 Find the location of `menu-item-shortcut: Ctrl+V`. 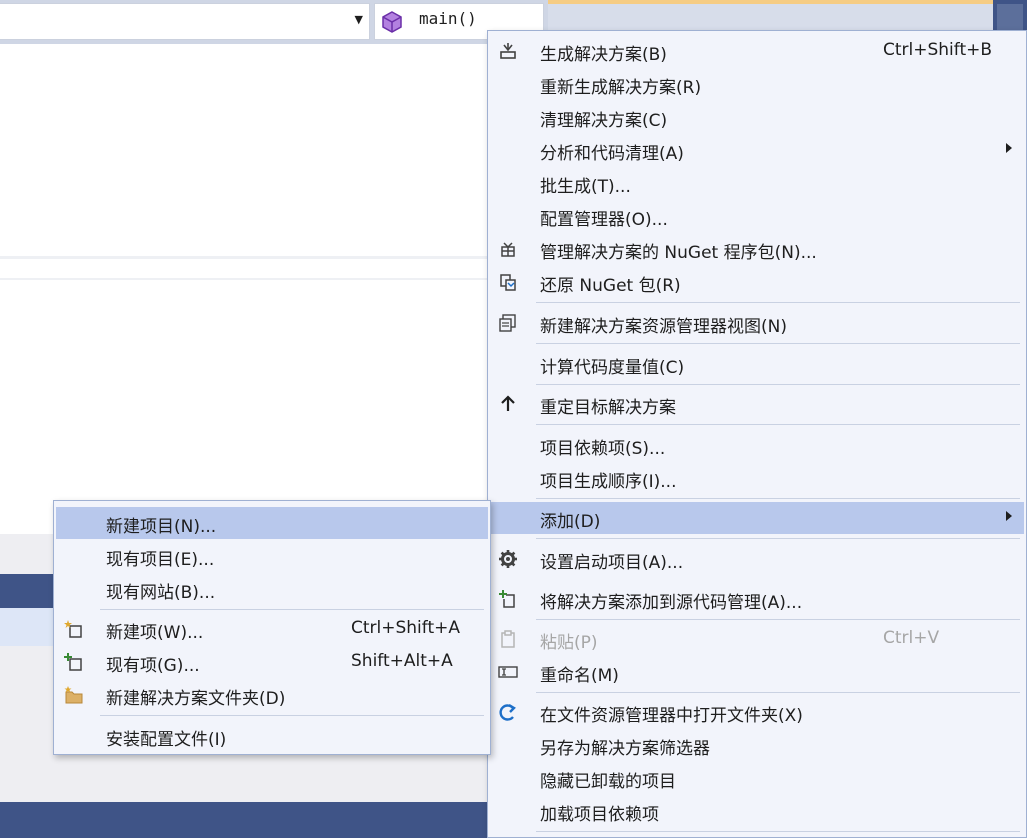

menu-item-shortcut: Ctrl+V is located at coordinates (911, 638).